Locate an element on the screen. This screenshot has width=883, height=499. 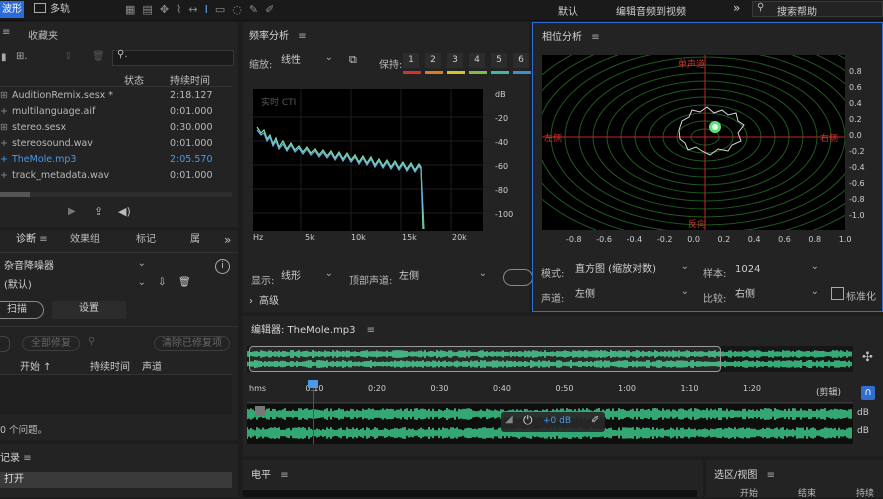
tab-menu-icon: ≡ is located at coordinates (43, 239).